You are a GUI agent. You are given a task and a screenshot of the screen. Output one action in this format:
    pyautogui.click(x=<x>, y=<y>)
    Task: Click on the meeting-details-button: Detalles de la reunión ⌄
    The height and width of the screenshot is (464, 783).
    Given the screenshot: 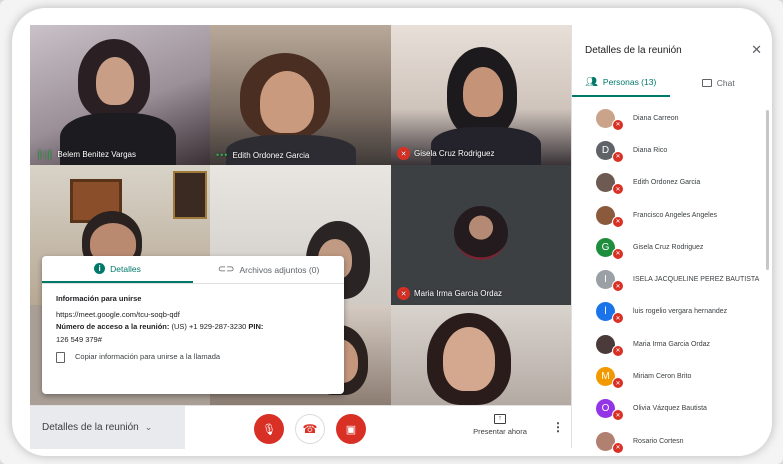 What is the action you would take?
    pyautogui.click(x=107, y=427)
    